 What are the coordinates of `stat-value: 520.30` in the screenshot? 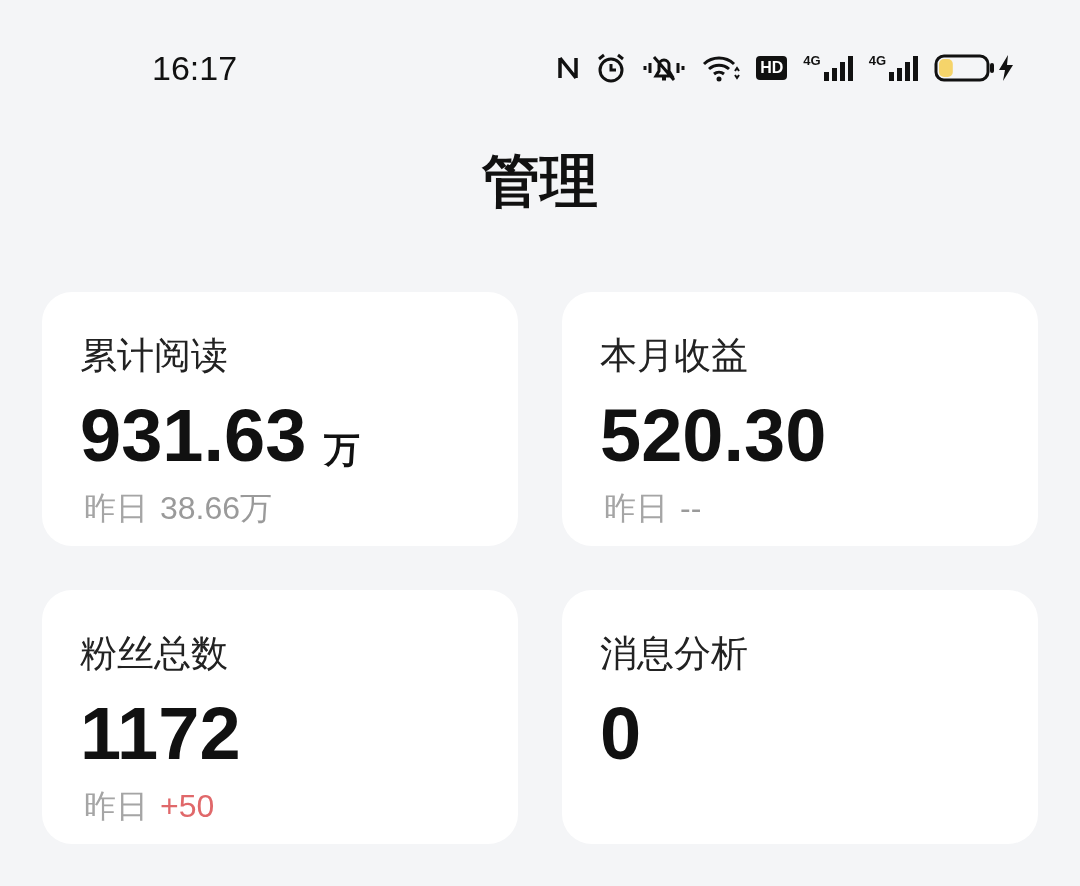 It's located at (713, 436).